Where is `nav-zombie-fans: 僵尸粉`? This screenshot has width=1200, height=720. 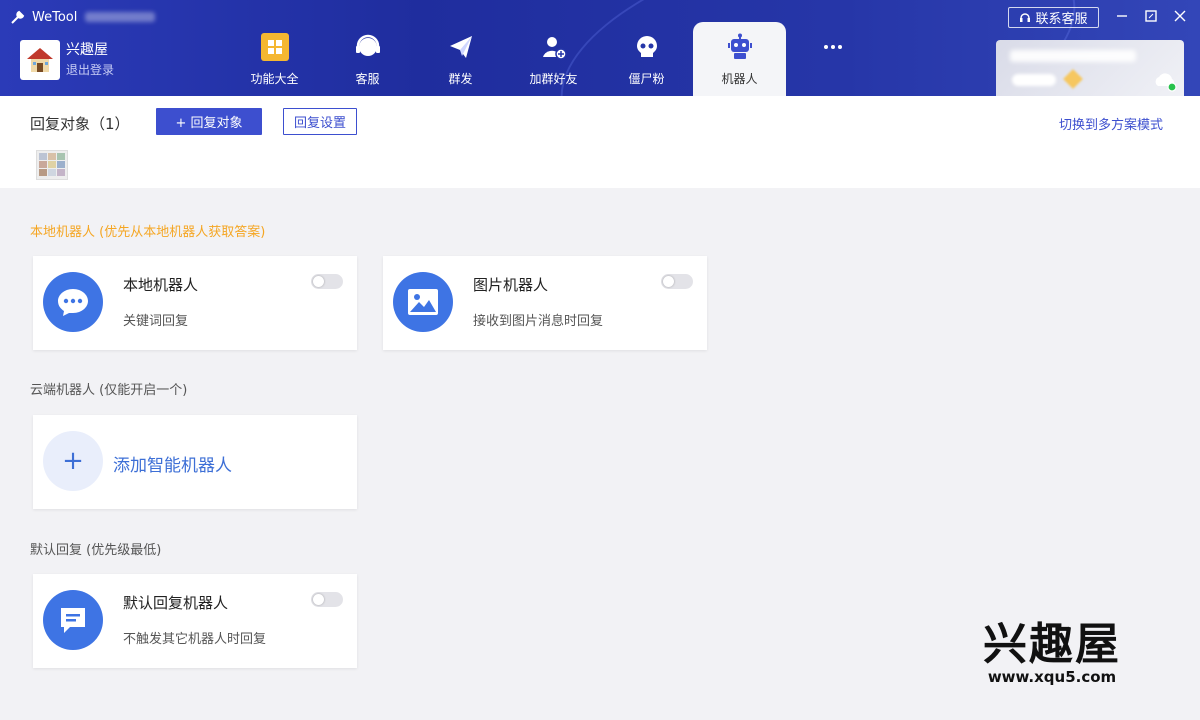
nav-zombie-fans: 僵尸粉 is located at coordinates (646, 59).